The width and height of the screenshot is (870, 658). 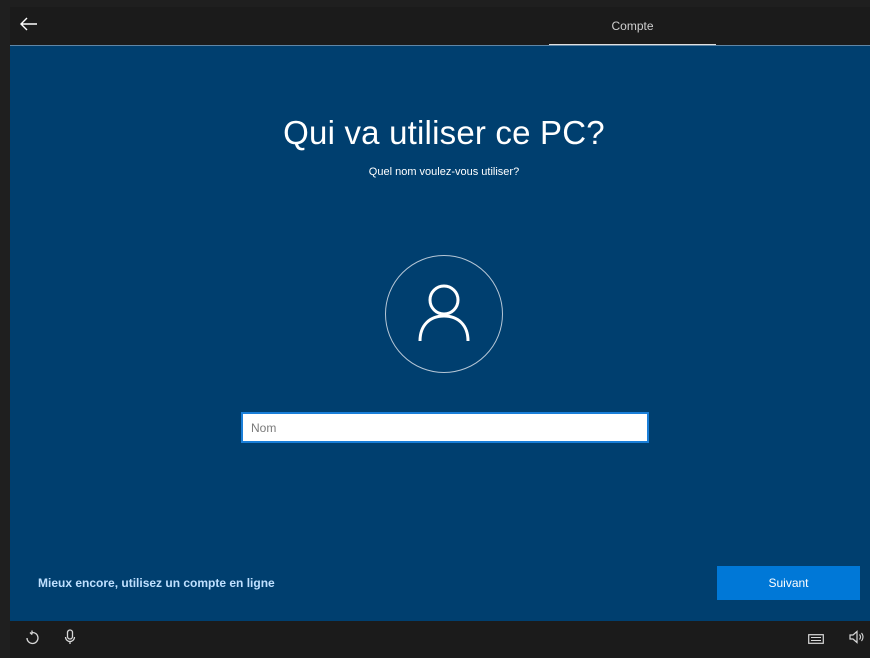 What do you see at coordinates (444, 132) in the screenshot?
I see `page-title: Qui va utiliser ce PC?` at bounding box center [444, 132].